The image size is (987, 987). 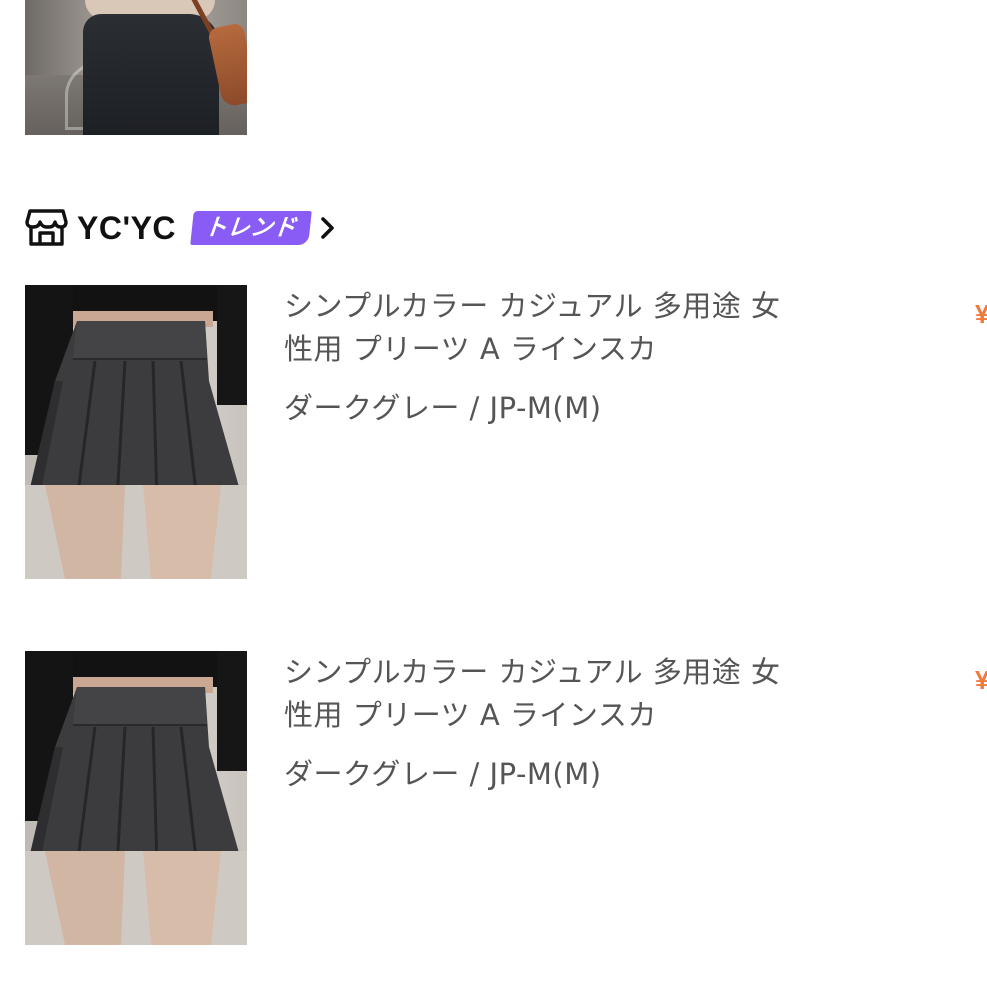 What do you see at coordinates (181, 228) in the screenshot?
I see `store-header: YC'YC トレンド` at bounding box center [181, 228].